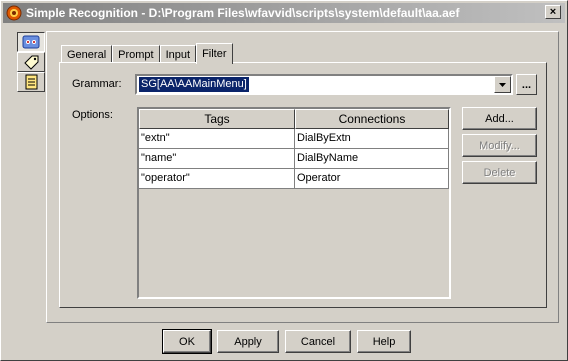 This screenshot has width=568, height=361. Describe the element at coordinates (324, 84) in the screenshot. I see `grammar-combobox: SG[AA\AAMainMenu]` at that location.